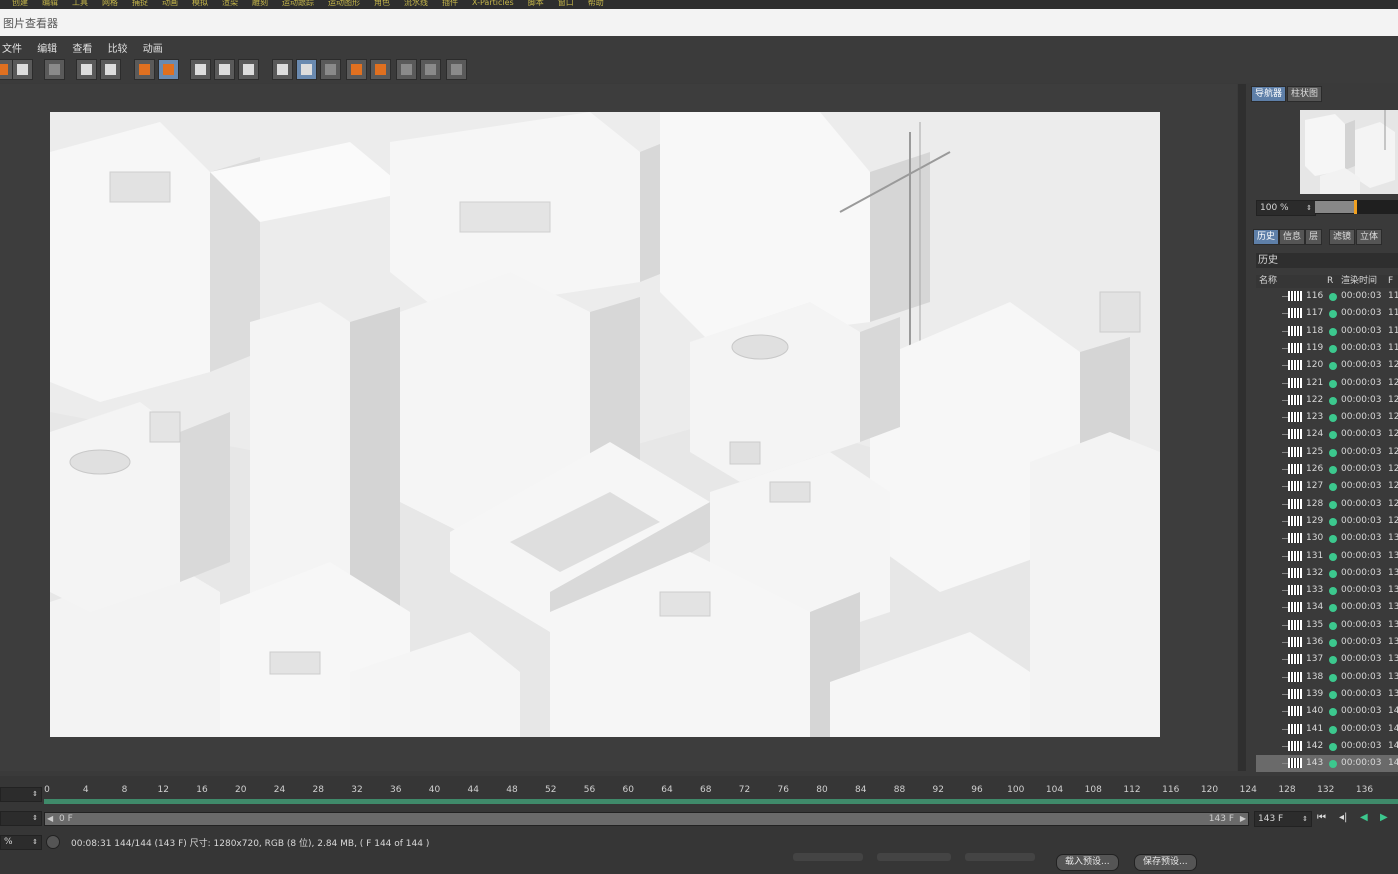  Describe the element at coordinates (1327, 729) in the screenshot. I see `history-row: 141 00:00:03 14` at that location.